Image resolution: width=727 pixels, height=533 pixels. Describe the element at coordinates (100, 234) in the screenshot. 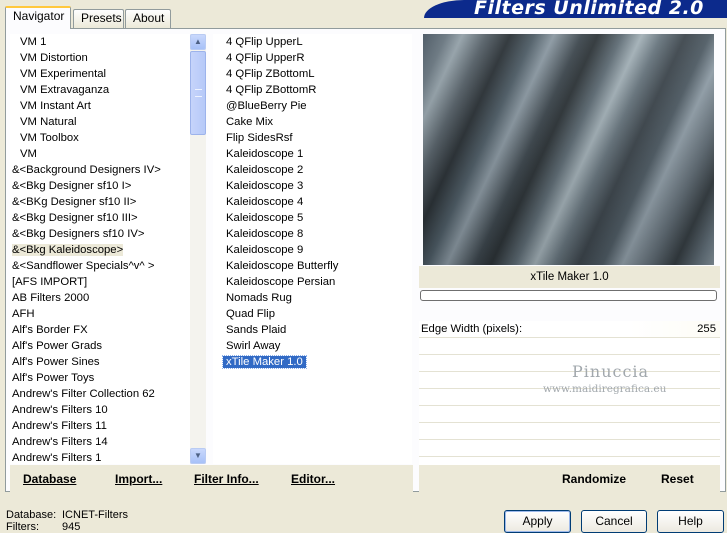

I see `category-item: &<Bkg Designers sf10 IV>` at that location.